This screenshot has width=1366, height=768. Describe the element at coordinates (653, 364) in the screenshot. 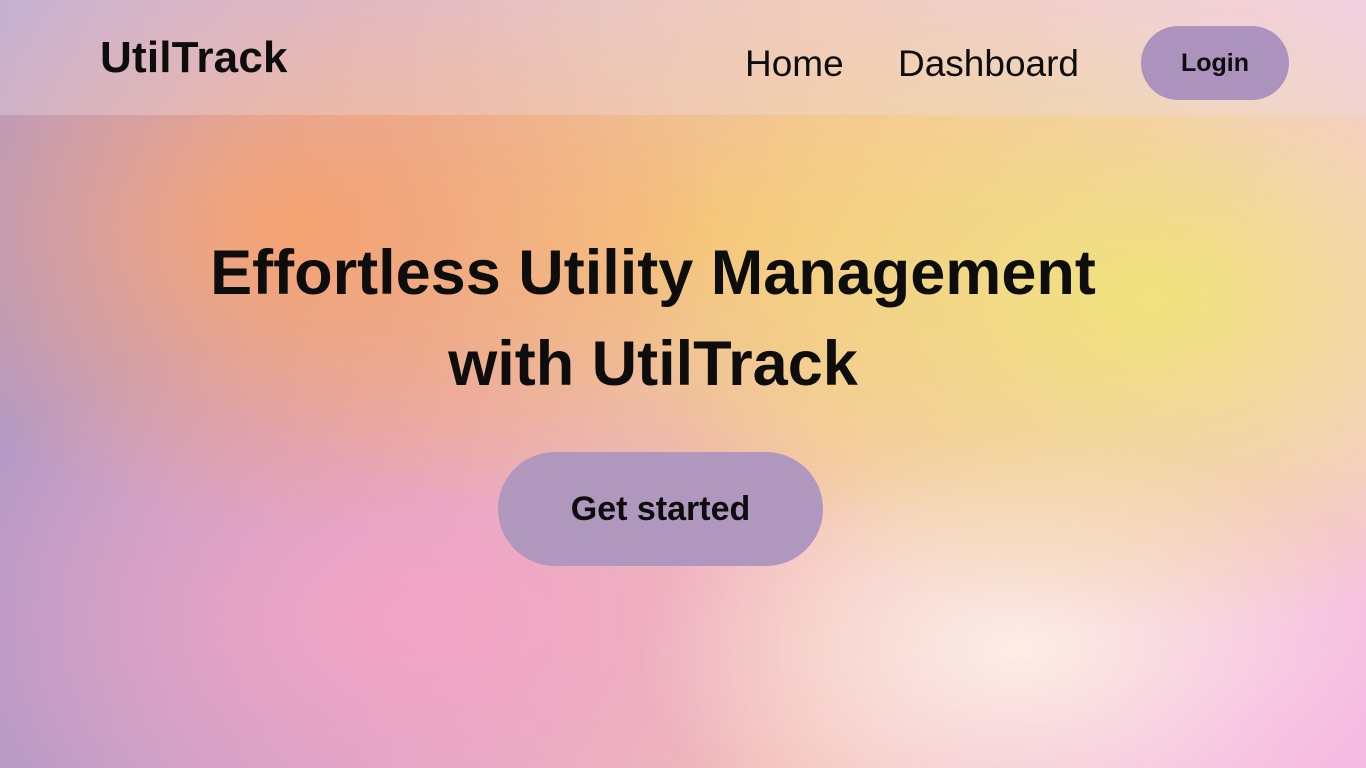

I see `hero-title-line-2: with UtilTrack` at that location.